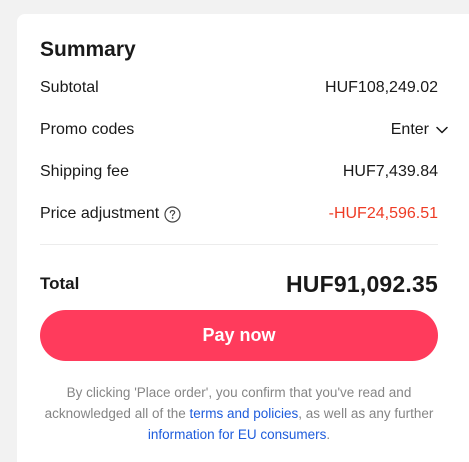  What do you see at coordinates (243, 413) in the screenshot?
I see `terms-and-policies-link: terms and policies` at bounding box center [243, 413].